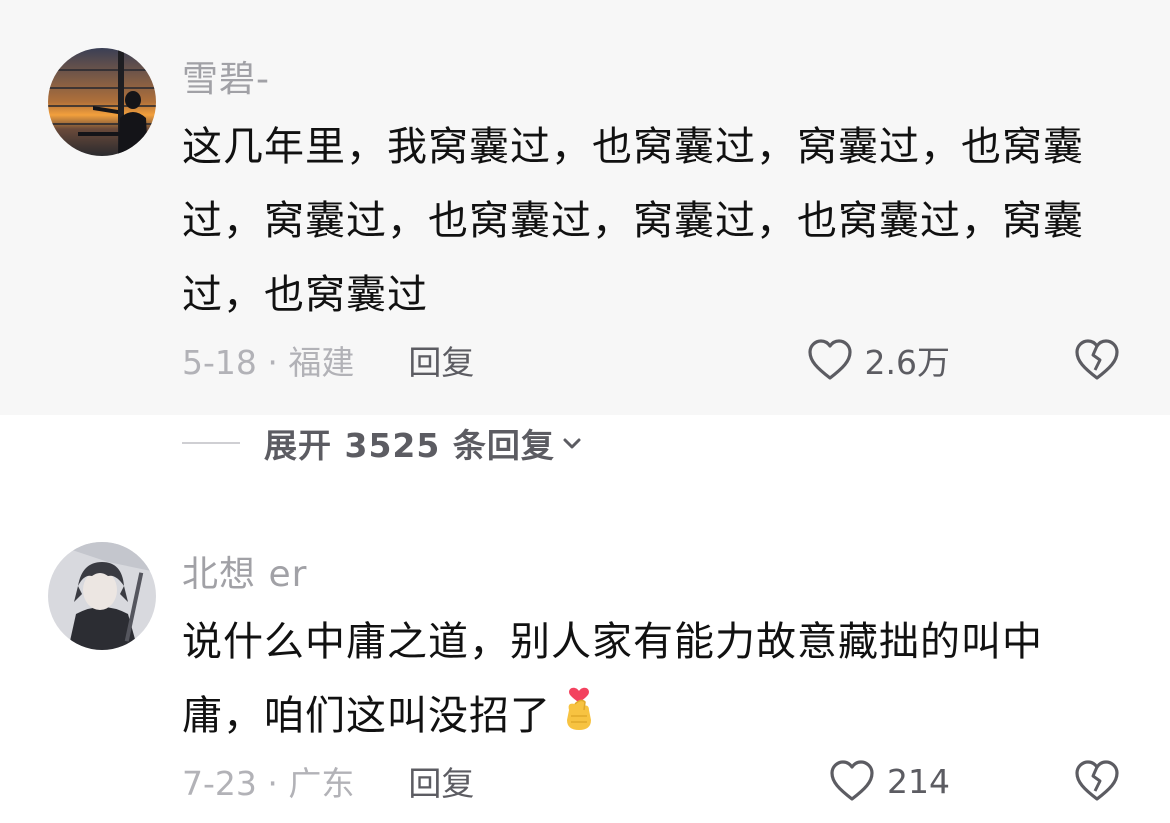 The image size is (1170, 823). What do you see at coordinates (651, 781) in the screenshot?
I see `comment-meta: 7-23 · 广东 回复 214` at bounding box center [651, 781].